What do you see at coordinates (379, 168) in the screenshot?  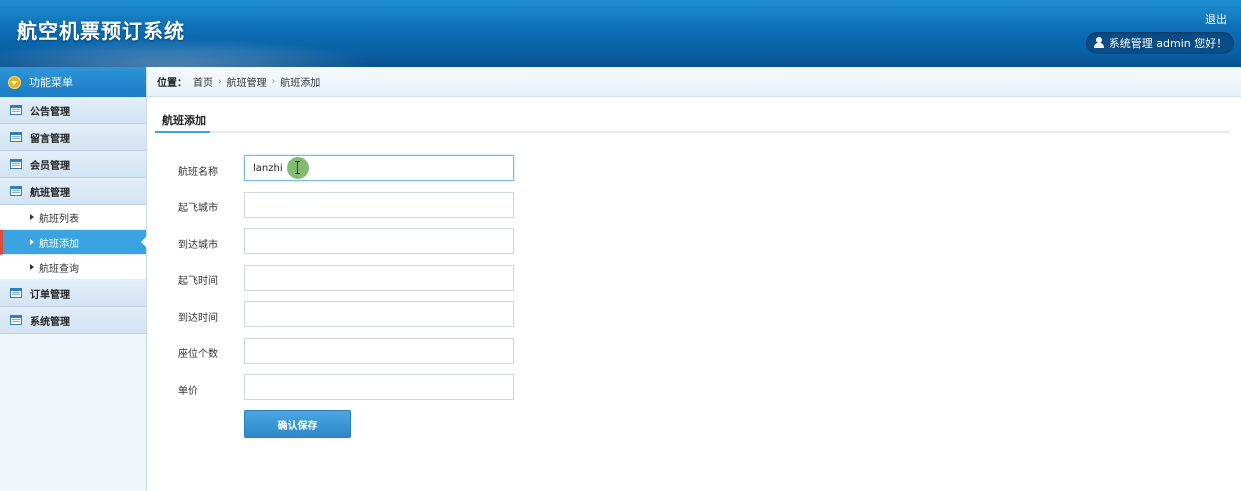 I see `flight-name-input` at bounding box center [379, 168].